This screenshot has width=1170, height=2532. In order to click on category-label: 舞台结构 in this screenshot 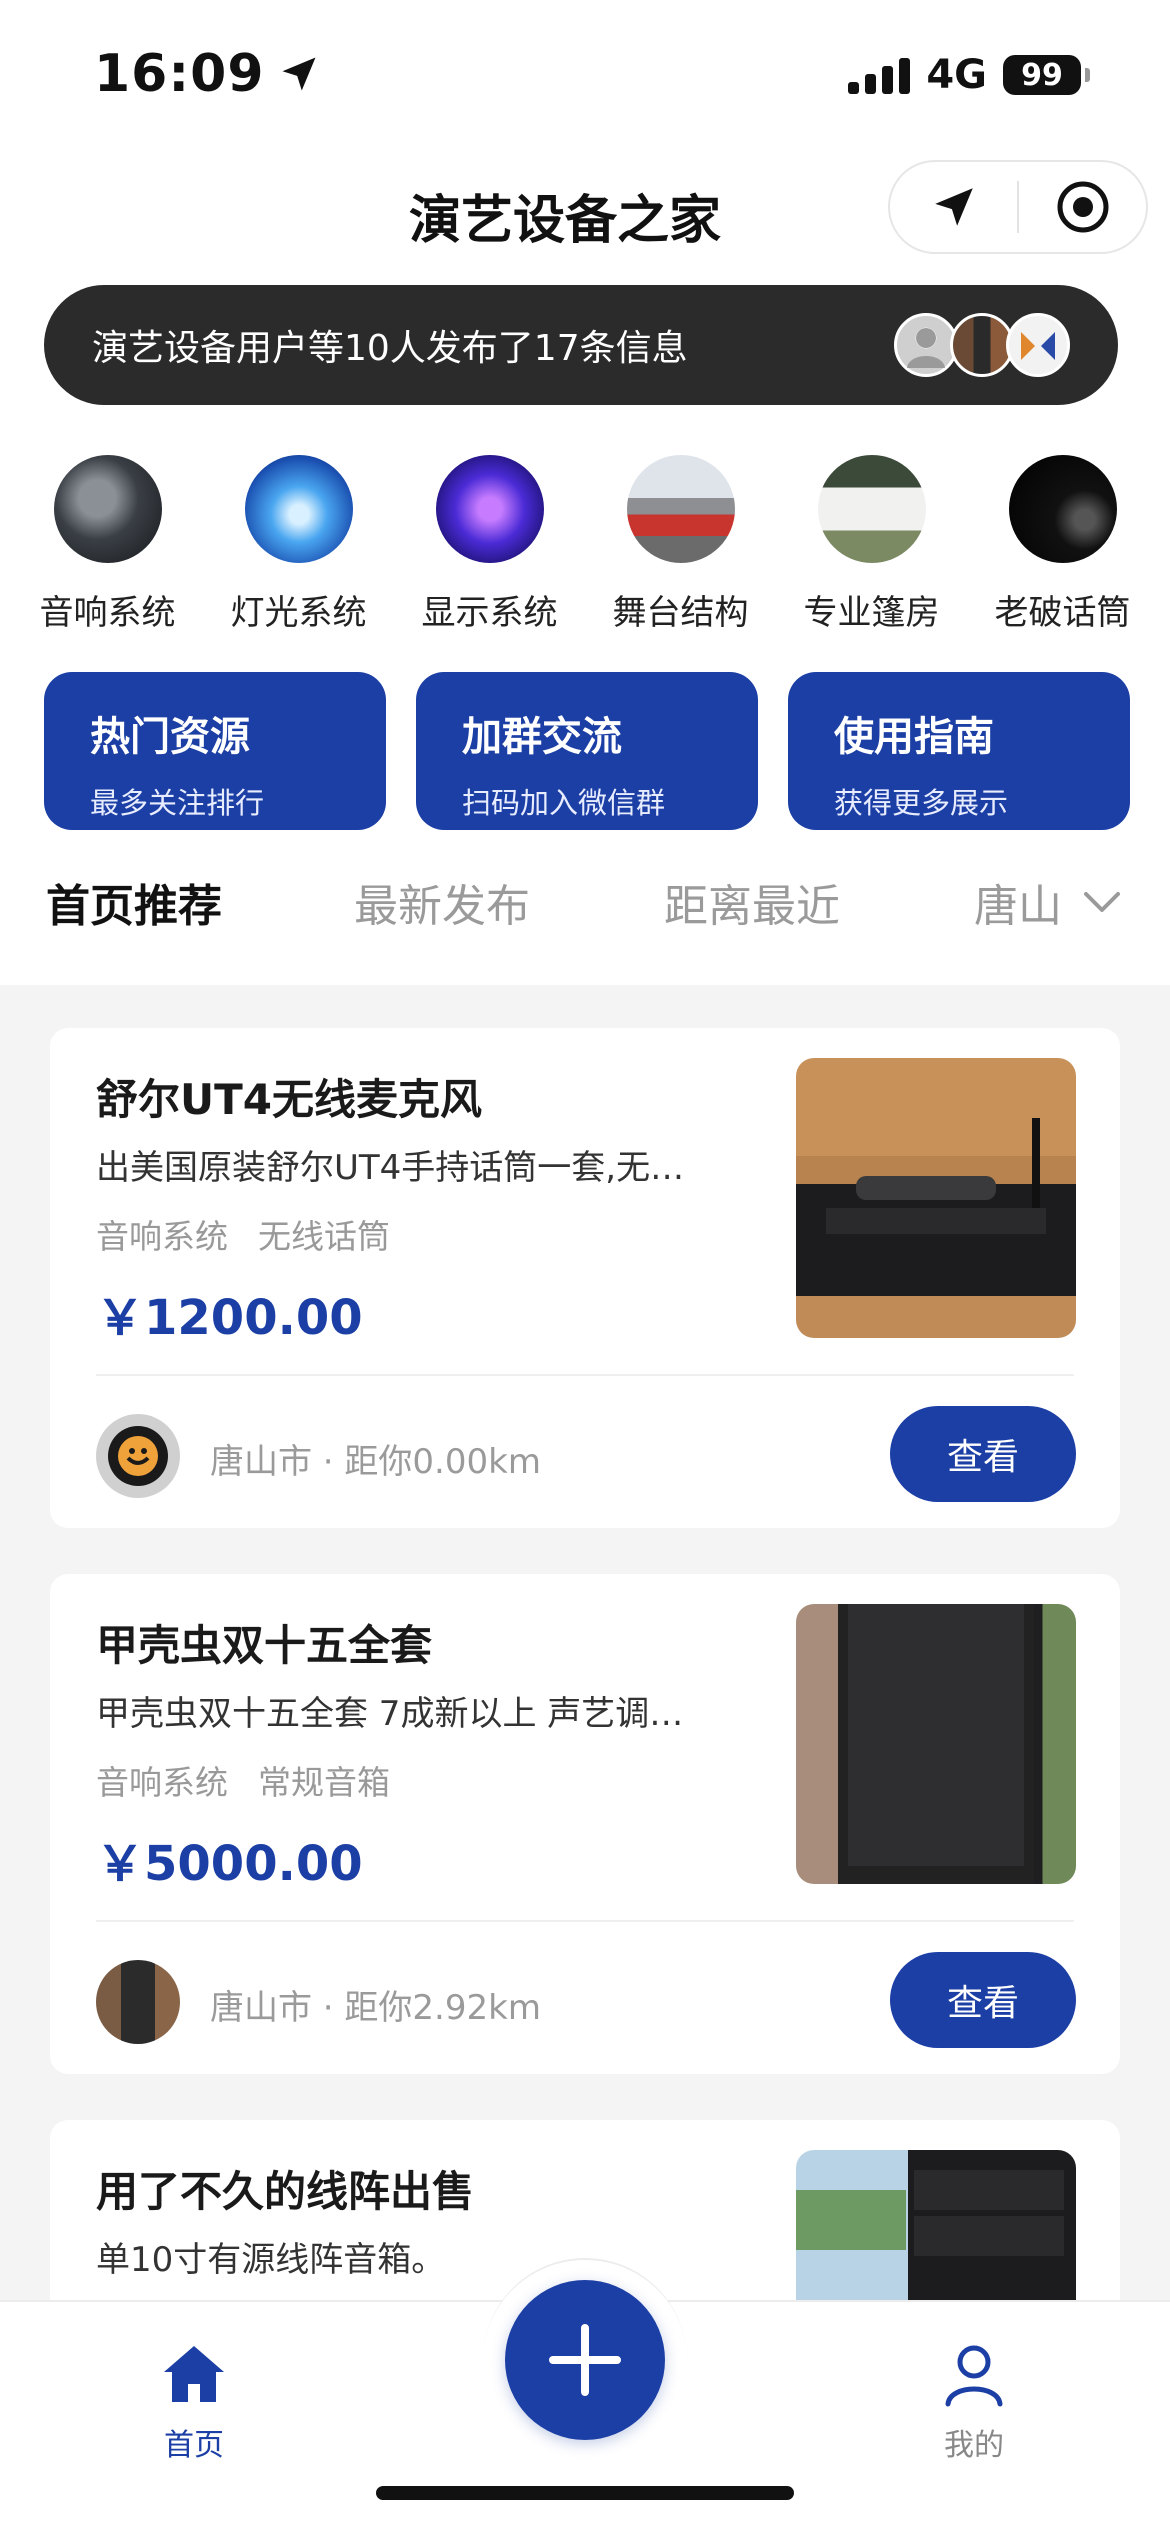, I will do `click(680, 613)`.